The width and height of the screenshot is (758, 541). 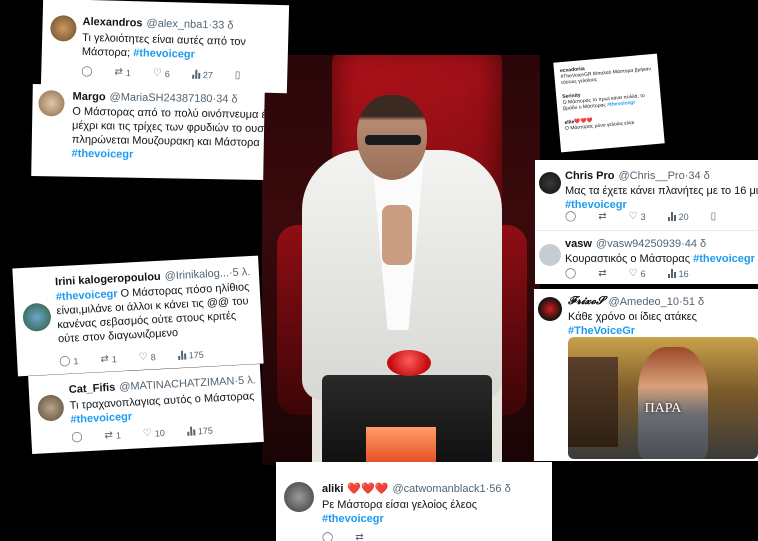 I want to click on sunglasses, so click(x=393, y=140).